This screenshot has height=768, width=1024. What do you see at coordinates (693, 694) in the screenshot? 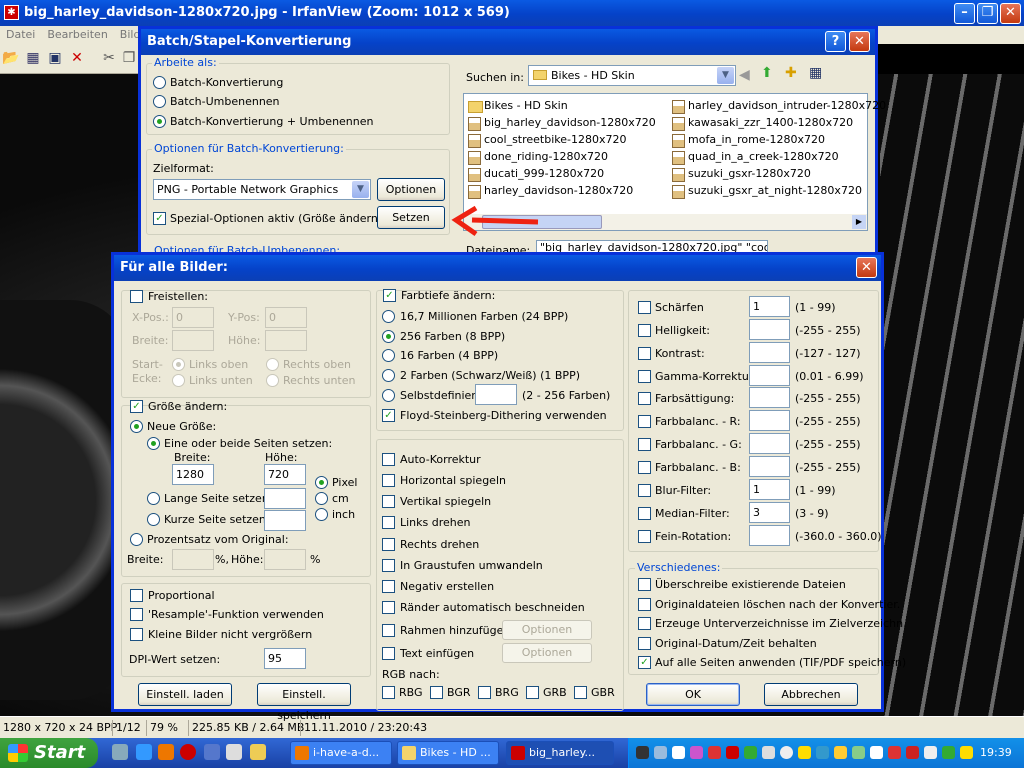
I see `ok-button: OK` at bounding box center [693, 694].